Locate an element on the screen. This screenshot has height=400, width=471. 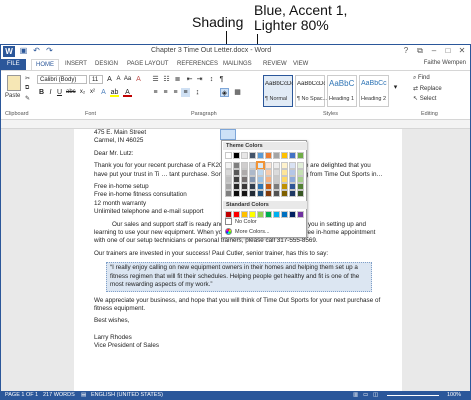
tab-page-layout: PAGE LAYOUT is located at coordinates (147, 64).